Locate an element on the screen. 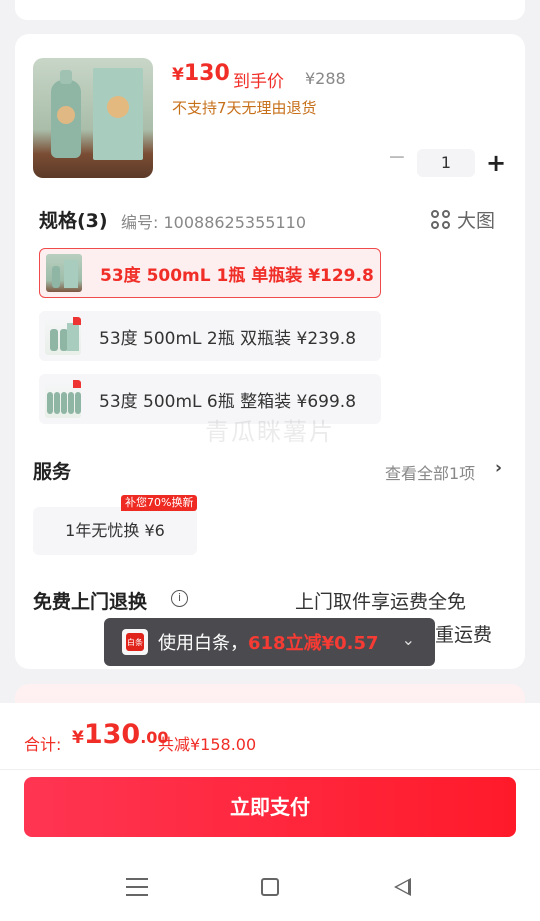 Image resolution: width=540 pixels, height=921 pixels. total-label: 合计: is located at coordinates (43, 744).